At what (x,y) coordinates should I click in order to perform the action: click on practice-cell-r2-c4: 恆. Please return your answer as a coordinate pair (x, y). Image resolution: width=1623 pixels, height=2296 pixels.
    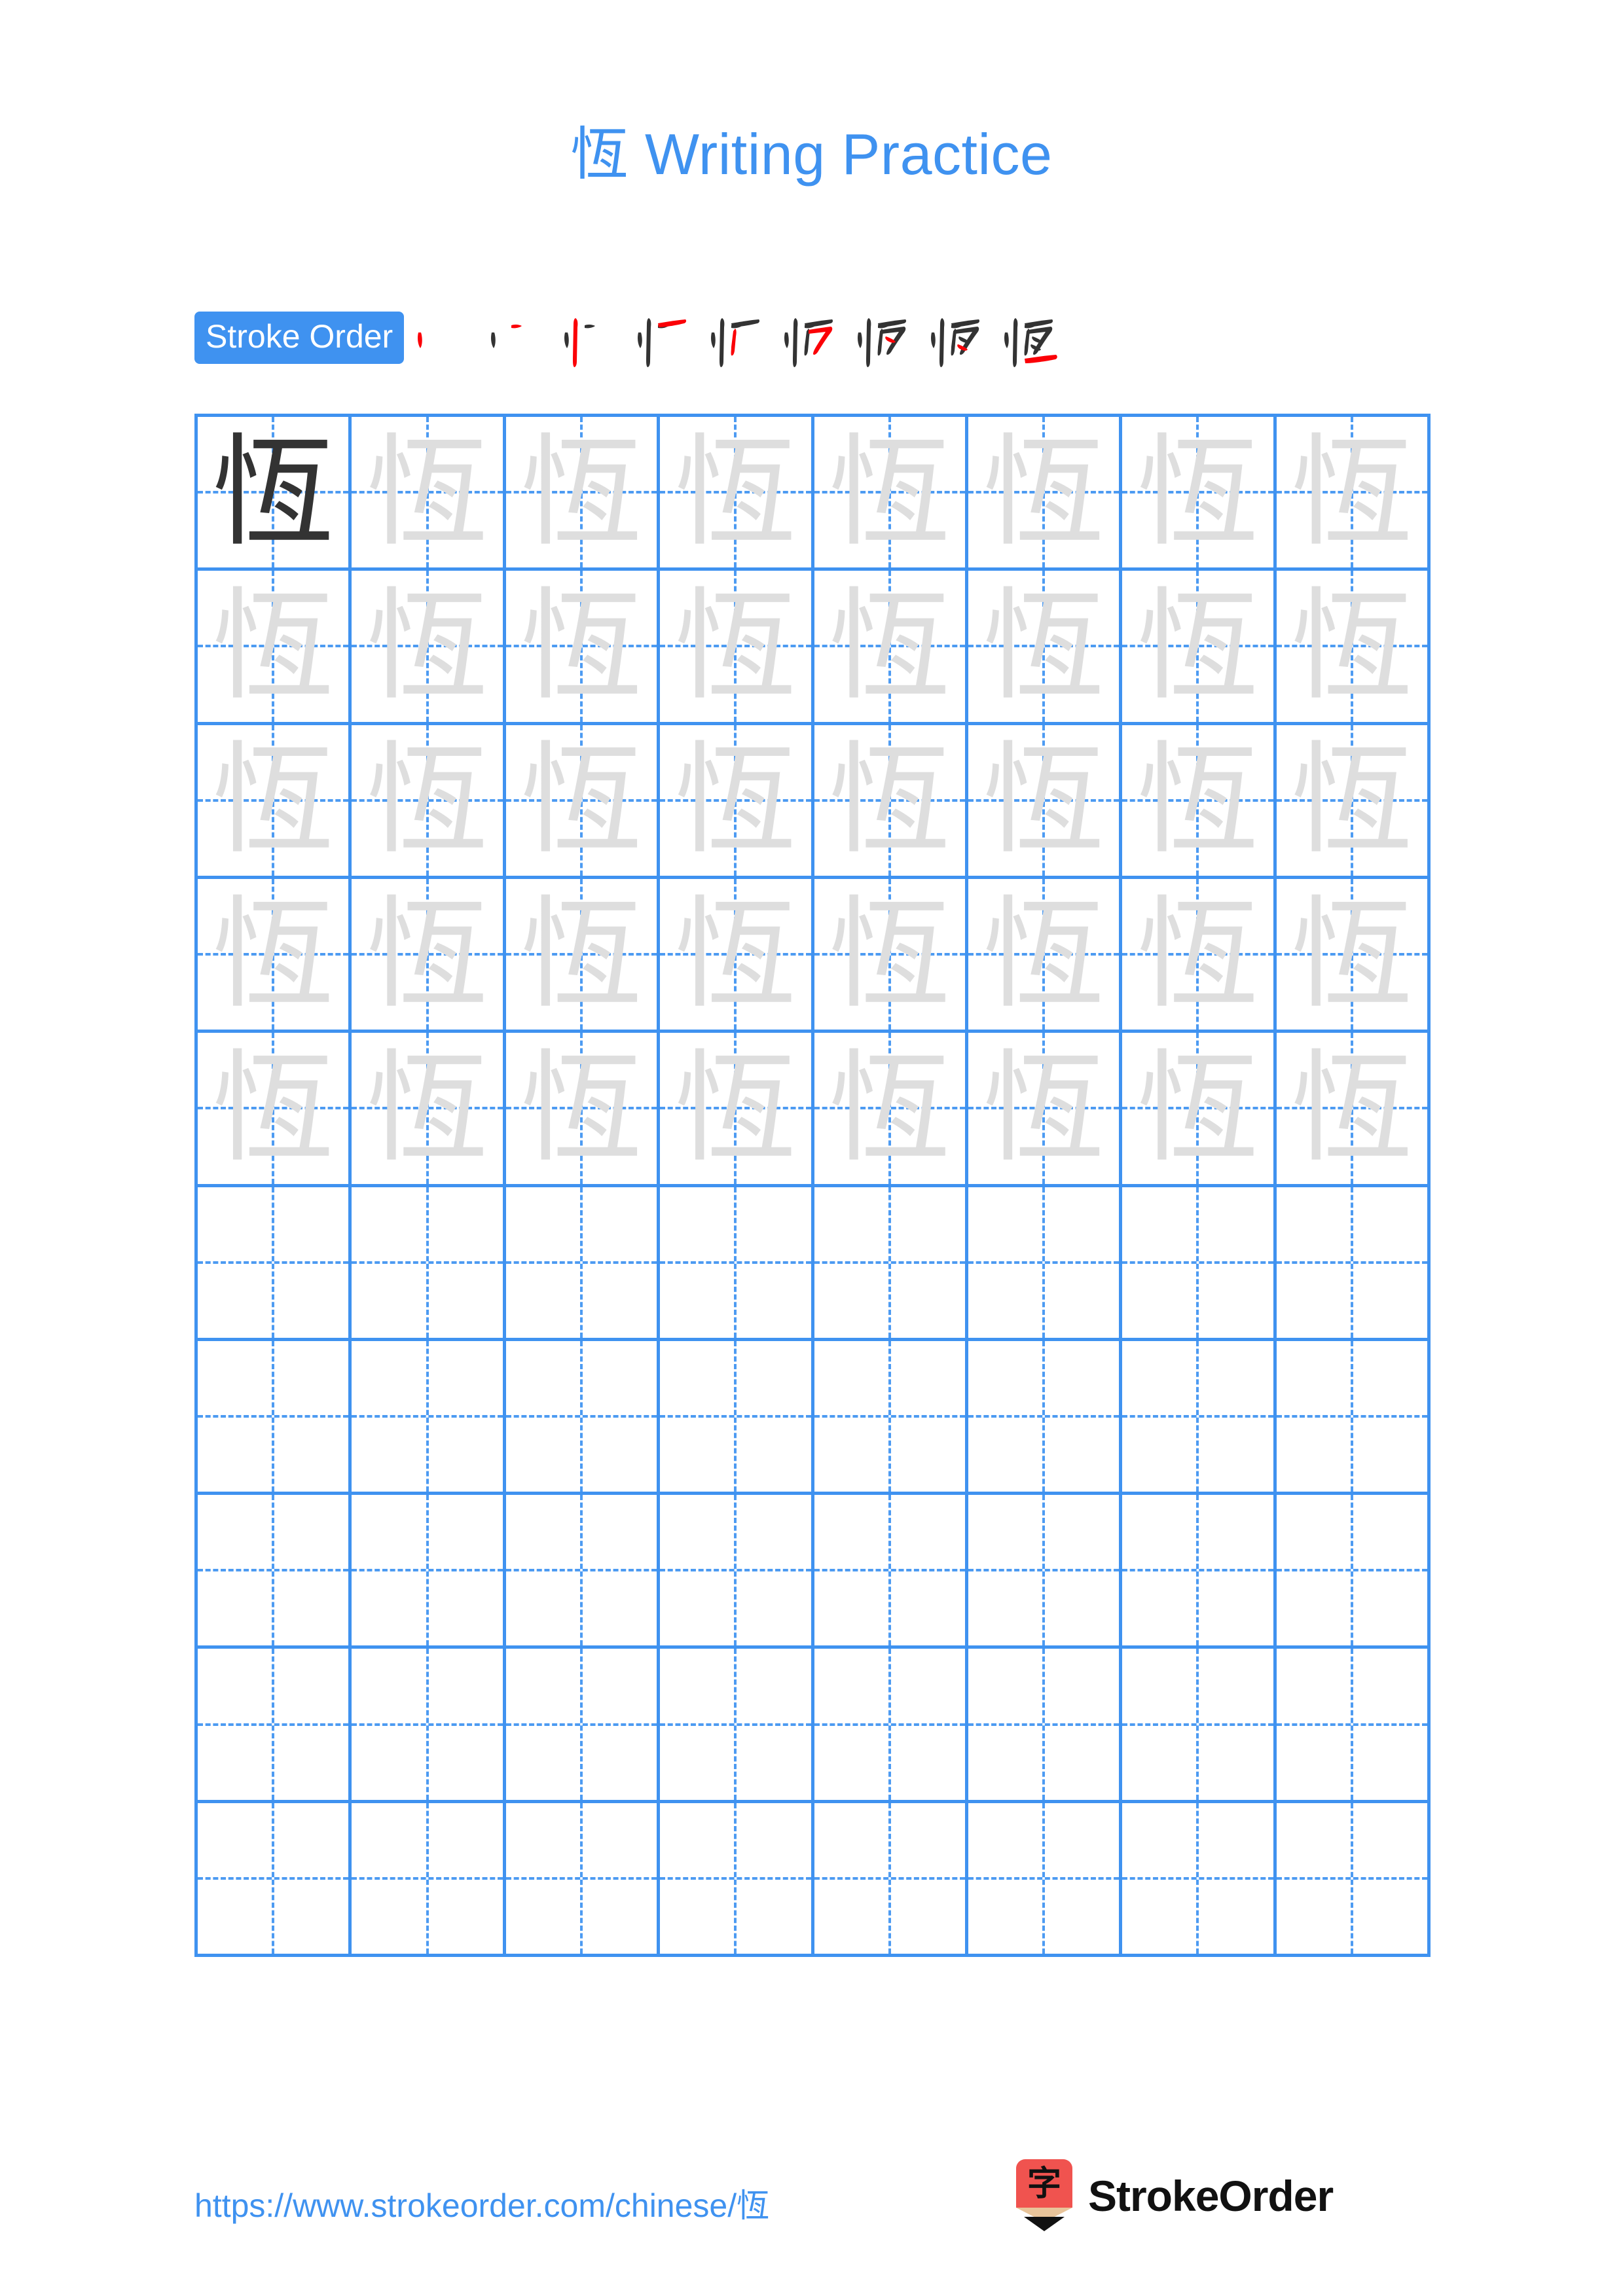
    Looking at the image, I should click on (737, 648).